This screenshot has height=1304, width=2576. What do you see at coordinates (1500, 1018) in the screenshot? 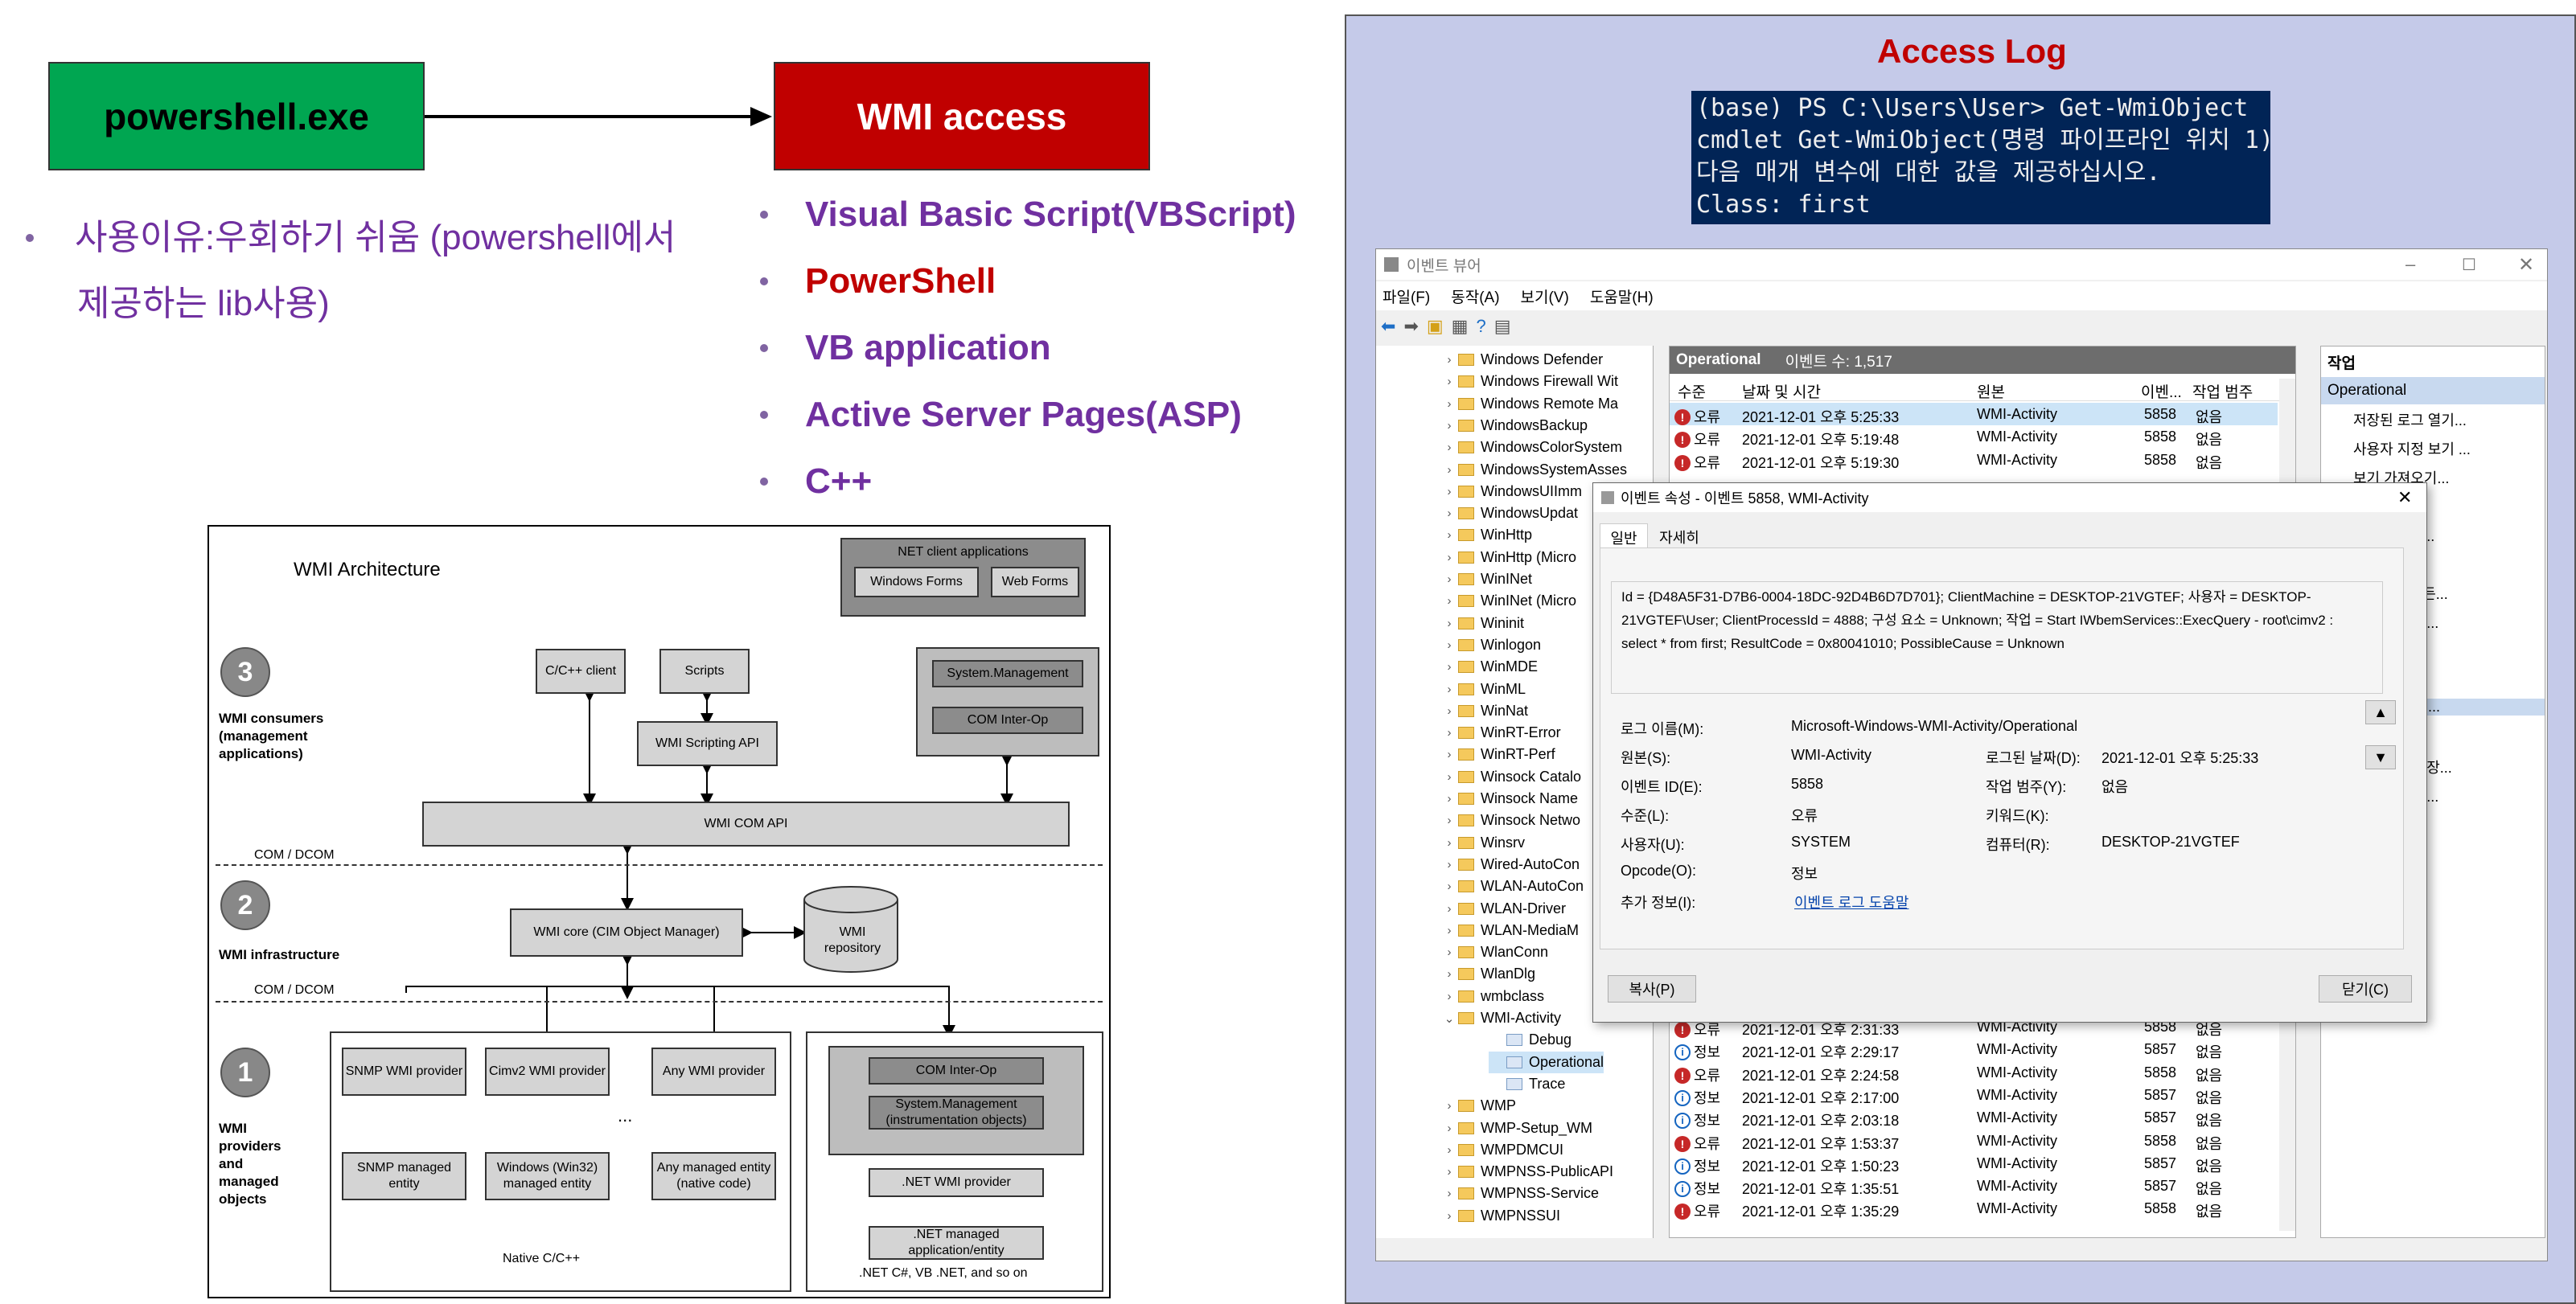
I see `tree-item: ⌄ WMI-Activity` at bounding box center [1500, 1018].